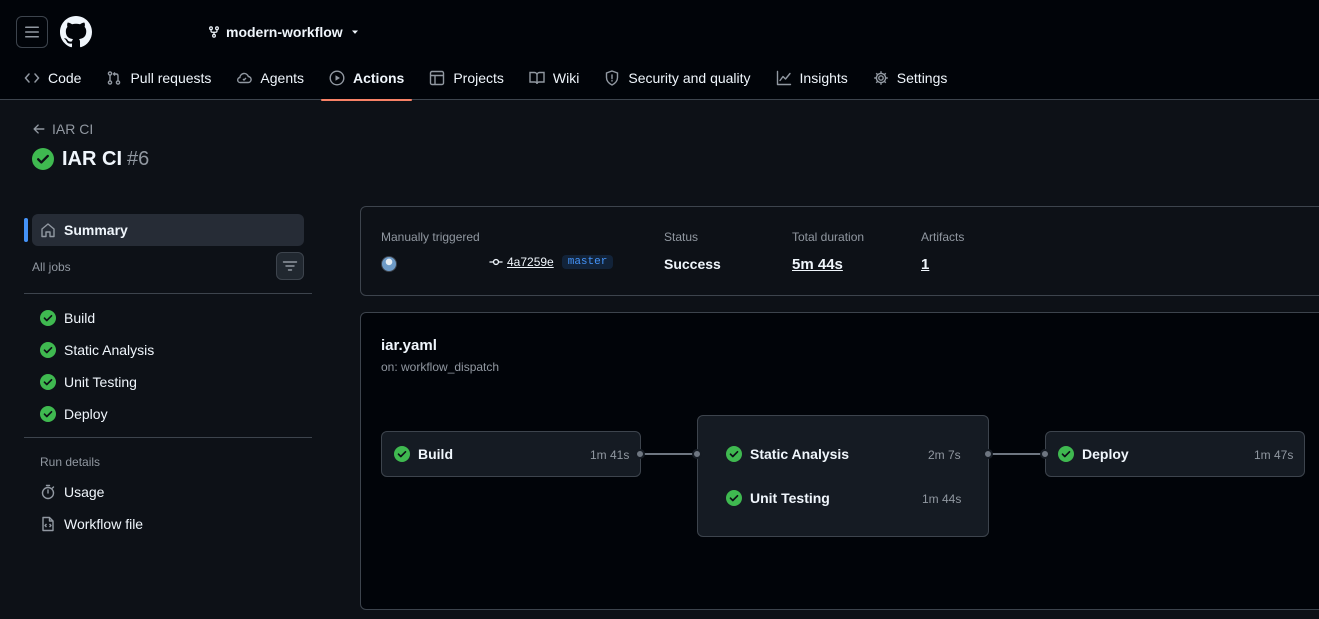  Describe the element at coordinates (168, 524) in the screenshot. I see `sidebar-item-workflow-file: Workflow file` at that location.